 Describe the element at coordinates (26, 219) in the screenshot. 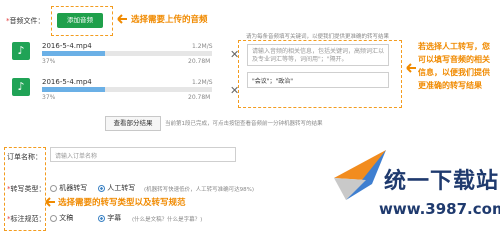

I see `annotation-label: *标注规范：` at that location.